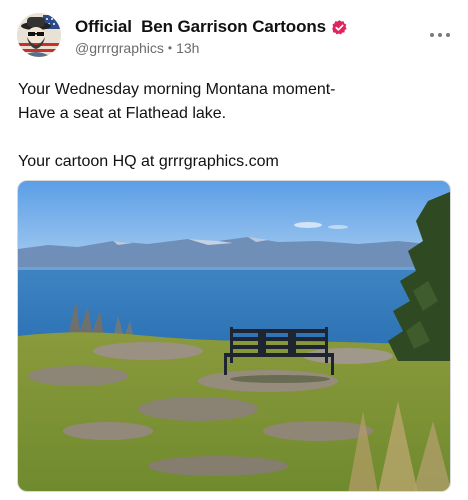 This screenshot has height=500, width=468. I want to click on author-display-name: Official Ben Garrison Cartoons, so click(200, 27).